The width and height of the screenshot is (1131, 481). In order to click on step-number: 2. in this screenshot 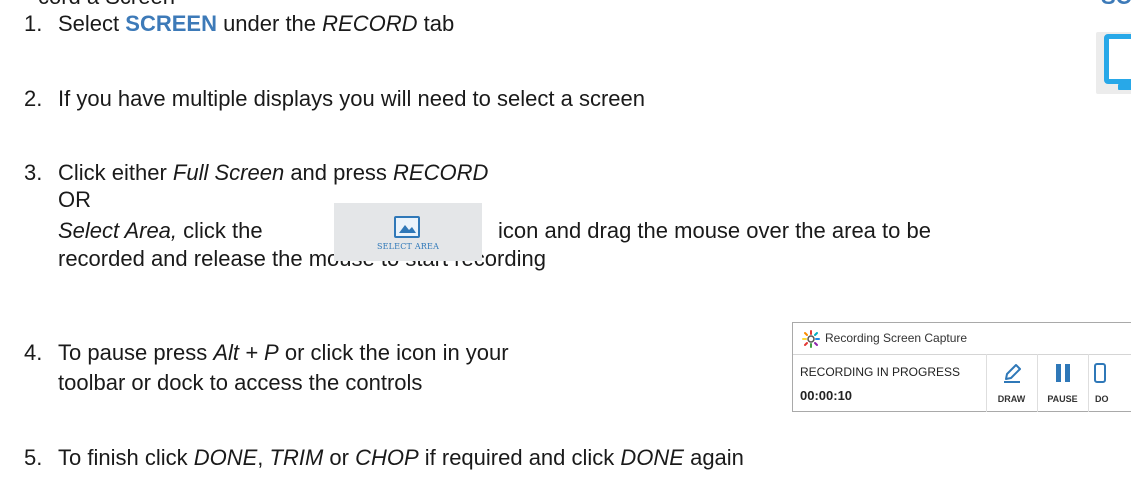, I will do `click(33, 98)`.